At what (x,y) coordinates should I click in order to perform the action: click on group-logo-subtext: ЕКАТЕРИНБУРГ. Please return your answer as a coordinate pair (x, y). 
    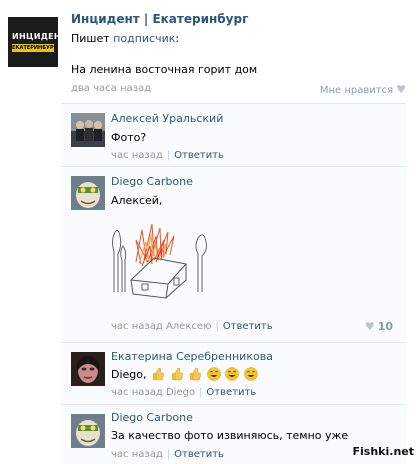
    Looking at the image, I should click on (34, 48).